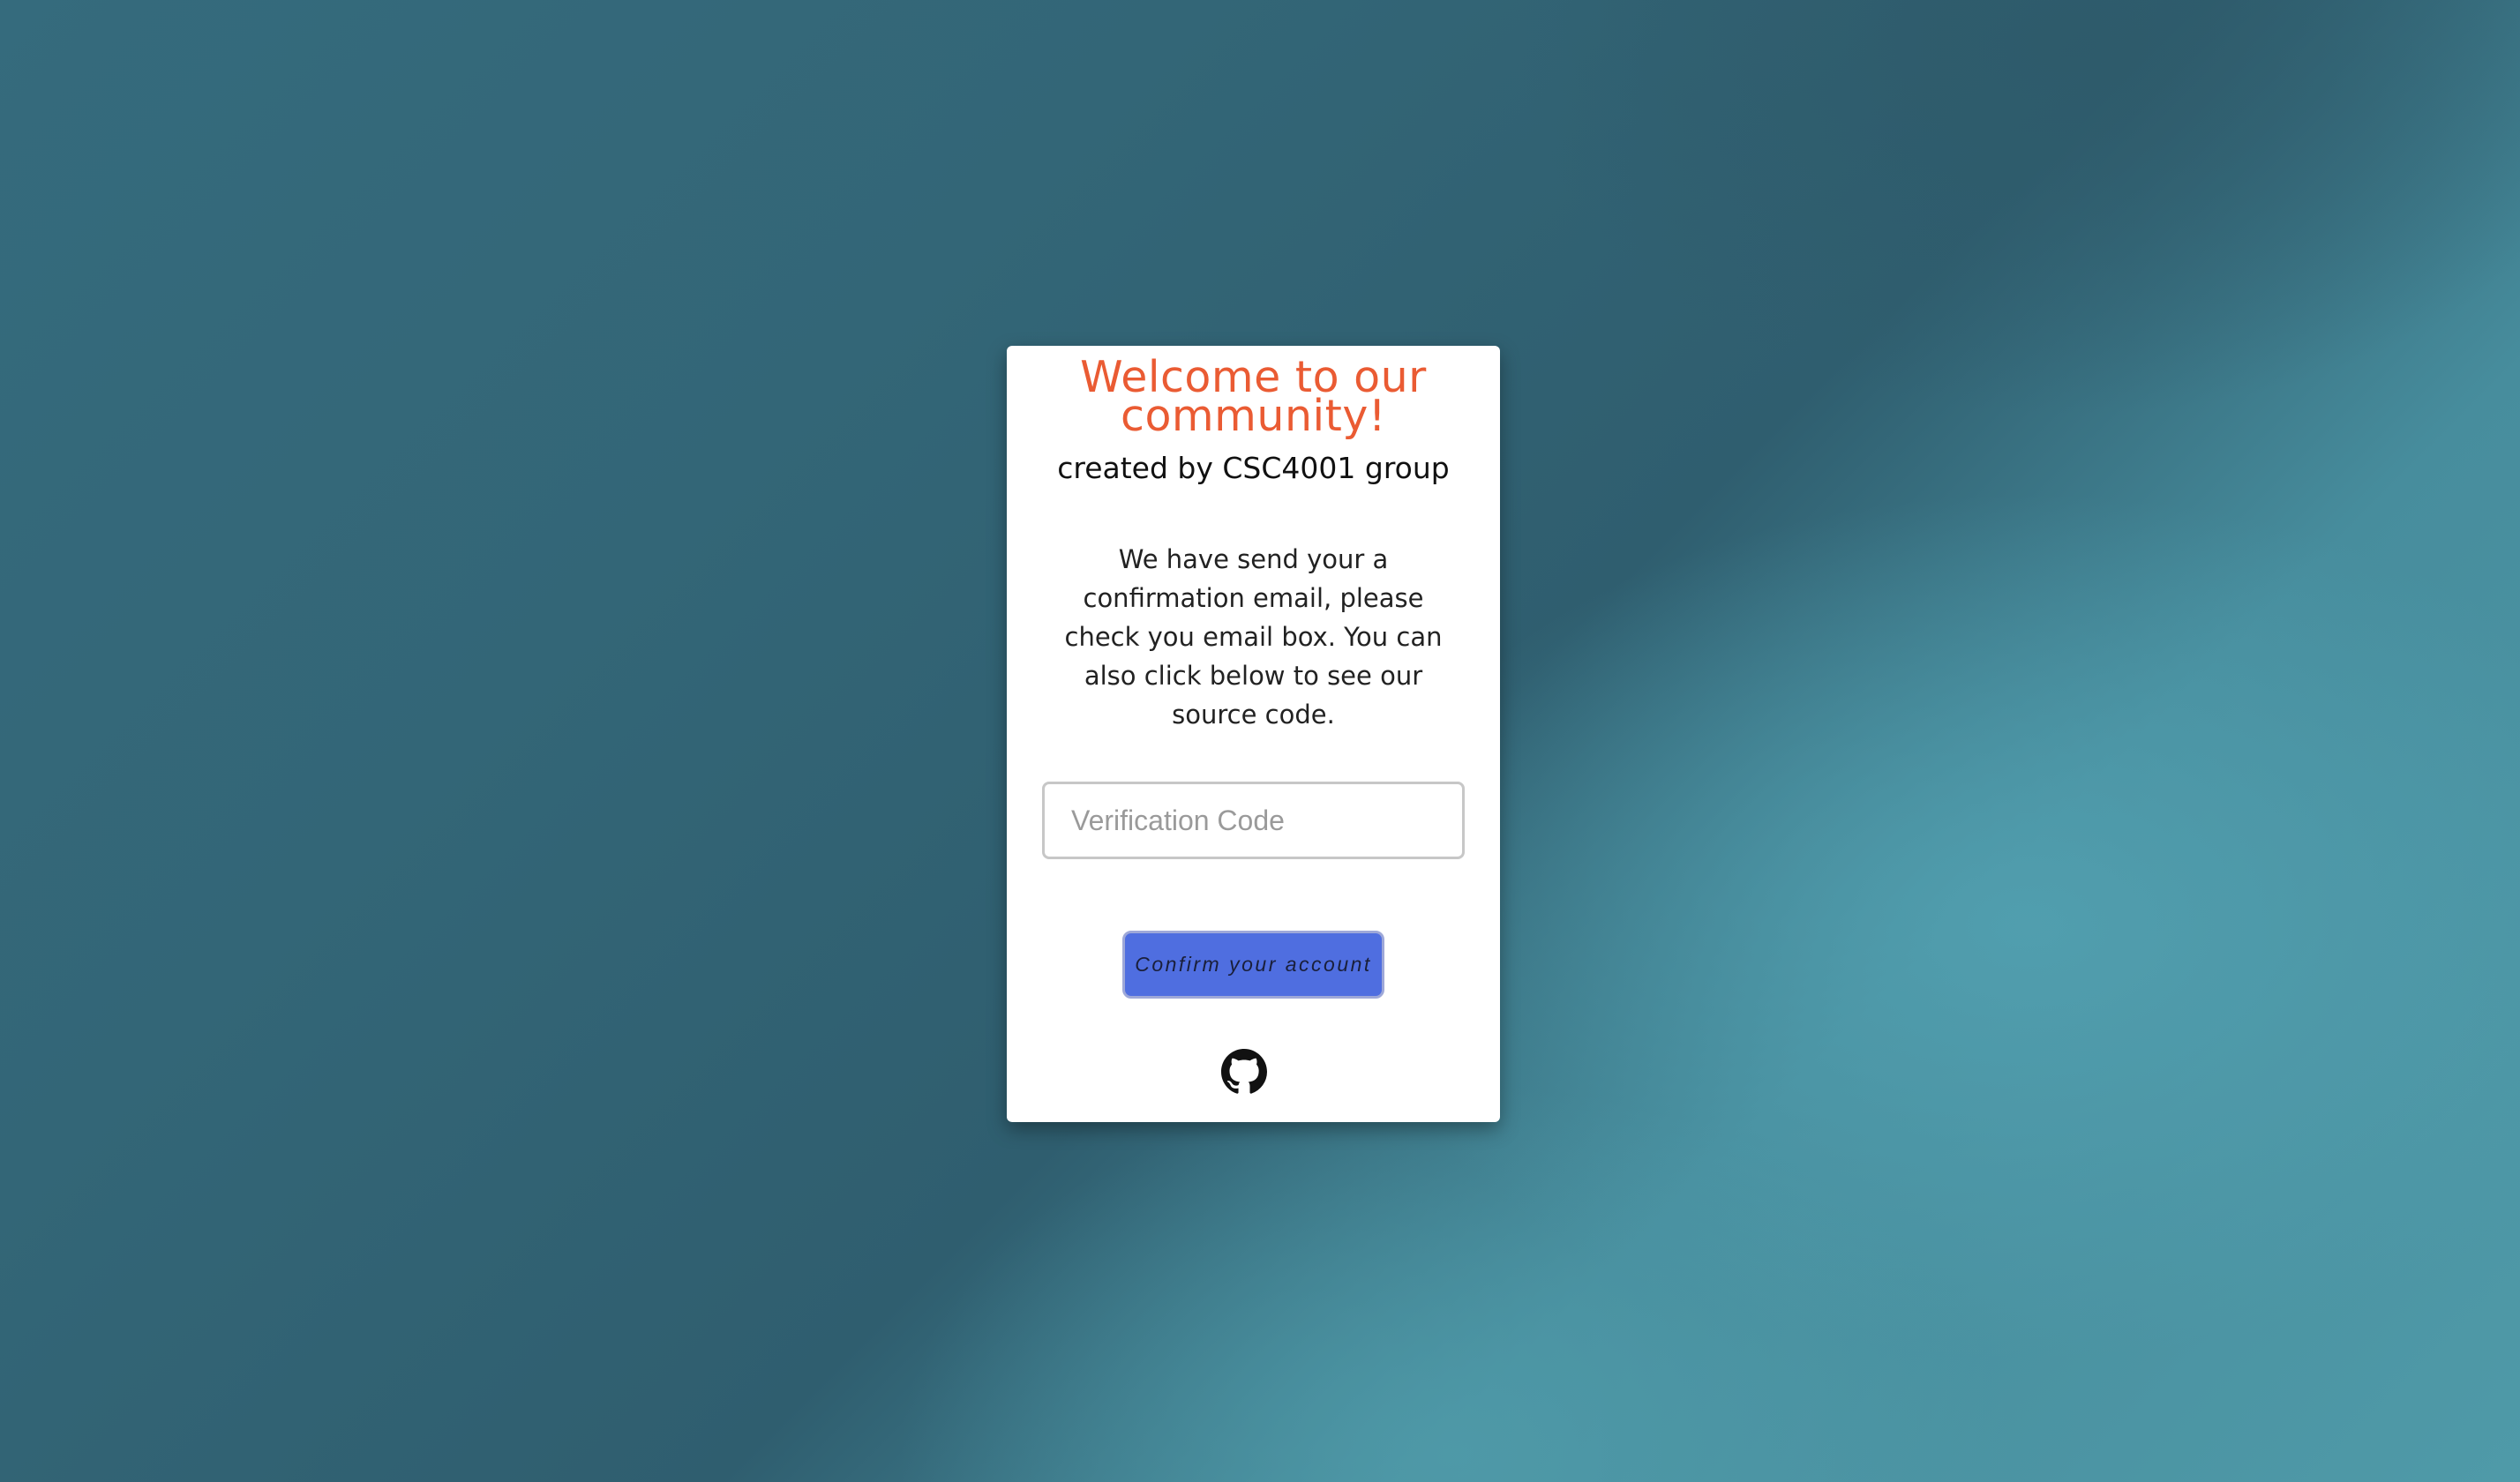  I want to click on github-link, so click(1244, 1072).